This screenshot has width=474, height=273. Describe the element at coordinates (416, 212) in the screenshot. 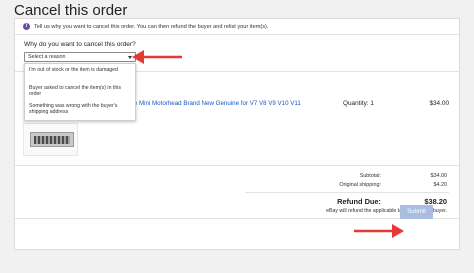

I see `submit-button: Submit` at that location.